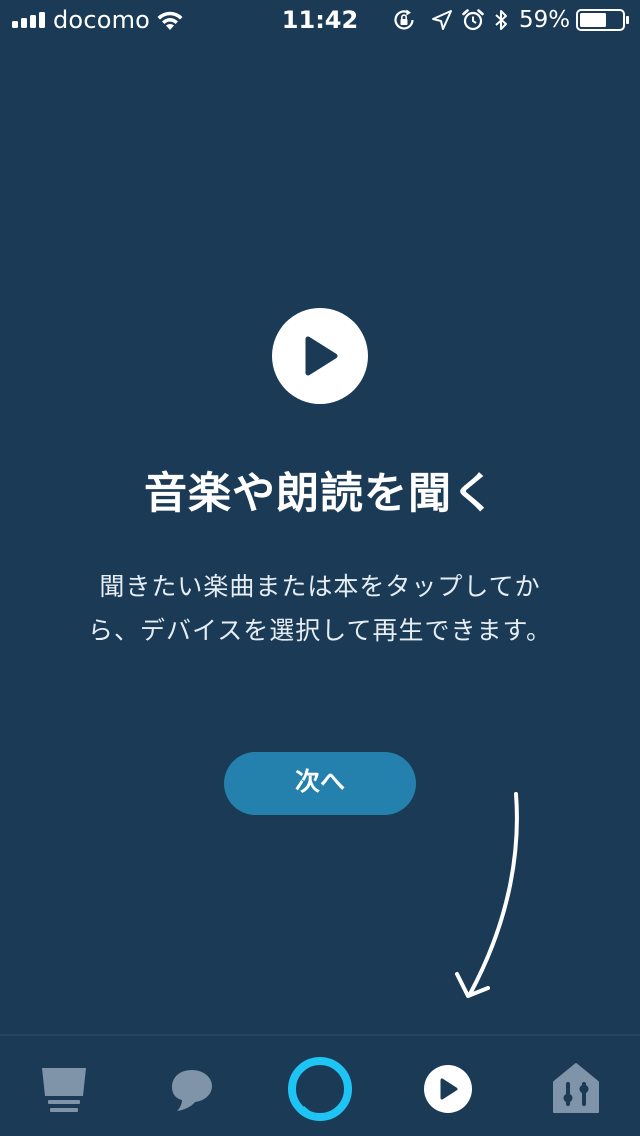 Image resolution: width=640 pixels, height=1136 pixels. Describe the element at coordinates (545, 20) in the screenshot. I see `battery-percentage: 59%` at that location.